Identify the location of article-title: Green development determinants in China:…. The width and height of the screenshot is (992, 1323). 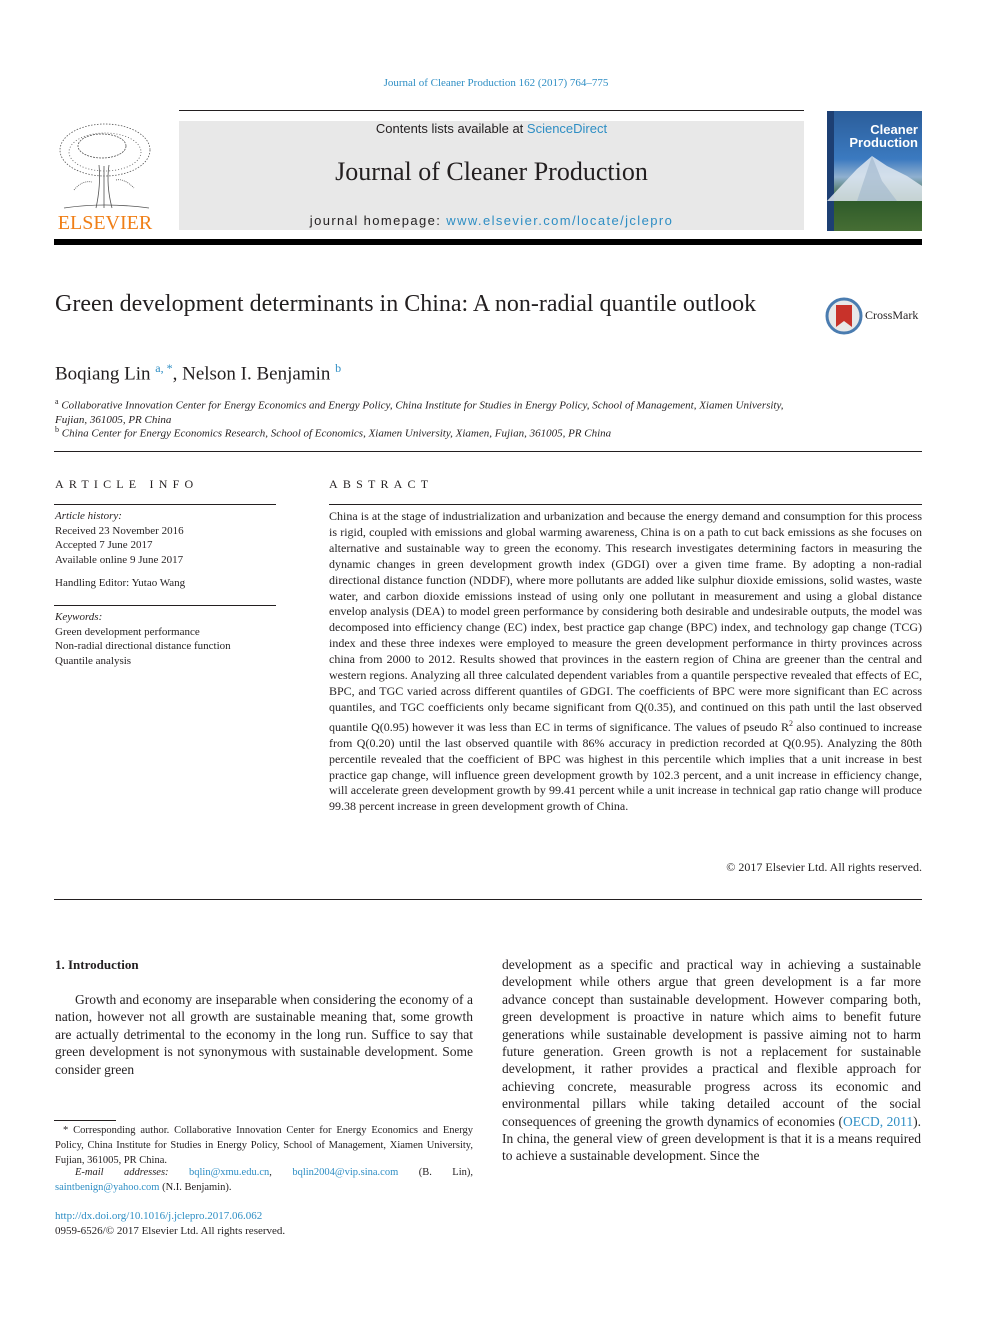
(406, 304).